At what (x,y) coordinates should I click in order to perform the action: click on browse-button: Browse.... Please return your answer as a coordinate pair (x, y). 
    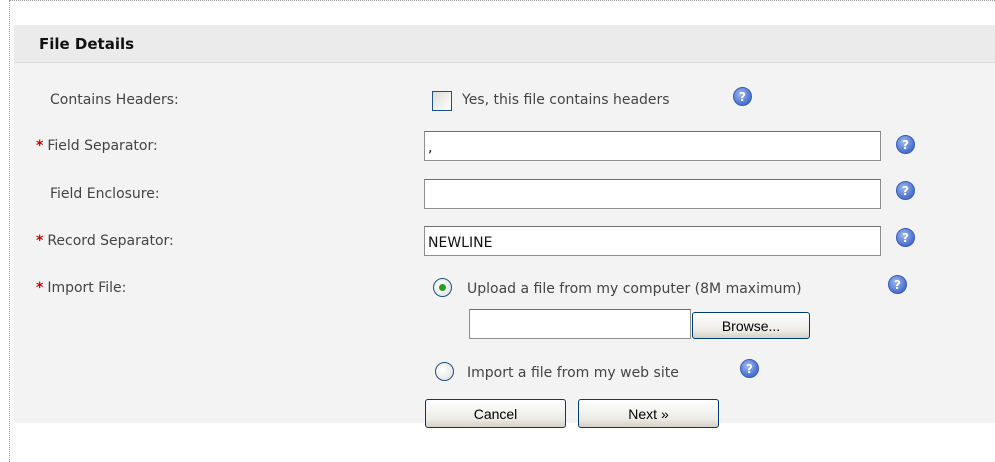
    Looking at the image, I should click on (751, 325).